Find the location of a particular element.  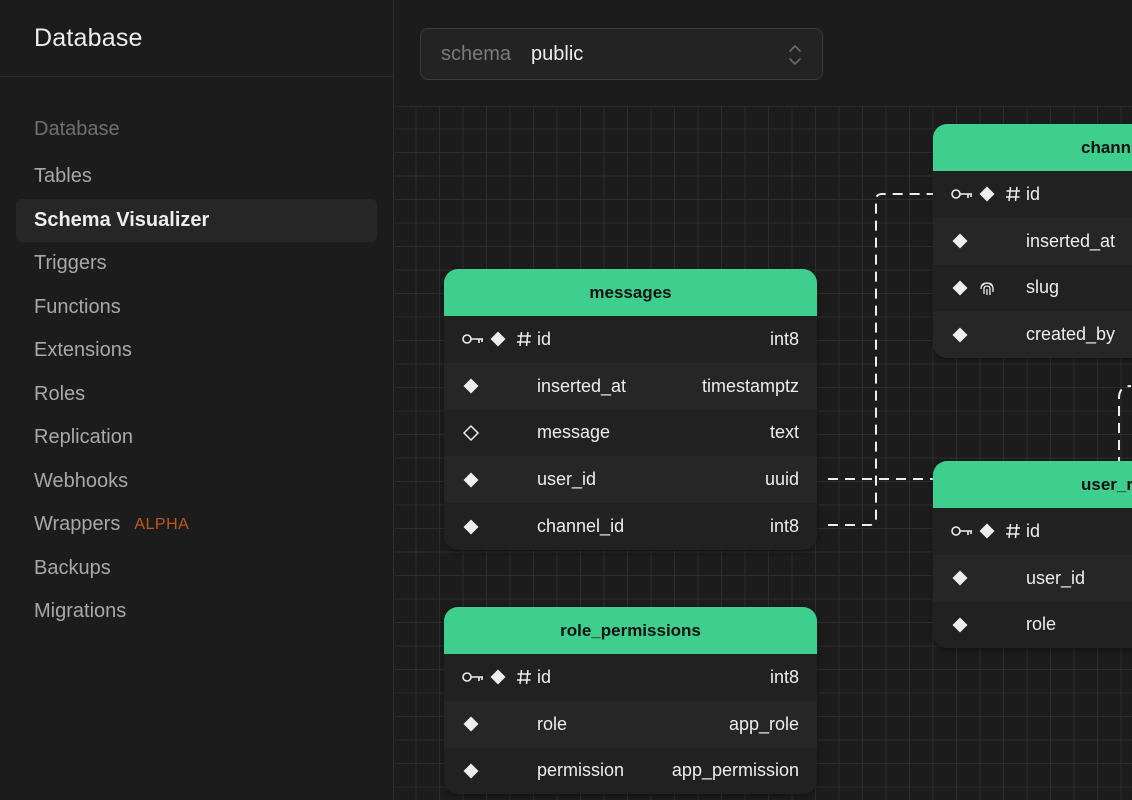

column-row: user_id is located at coordinates (1032, 578).